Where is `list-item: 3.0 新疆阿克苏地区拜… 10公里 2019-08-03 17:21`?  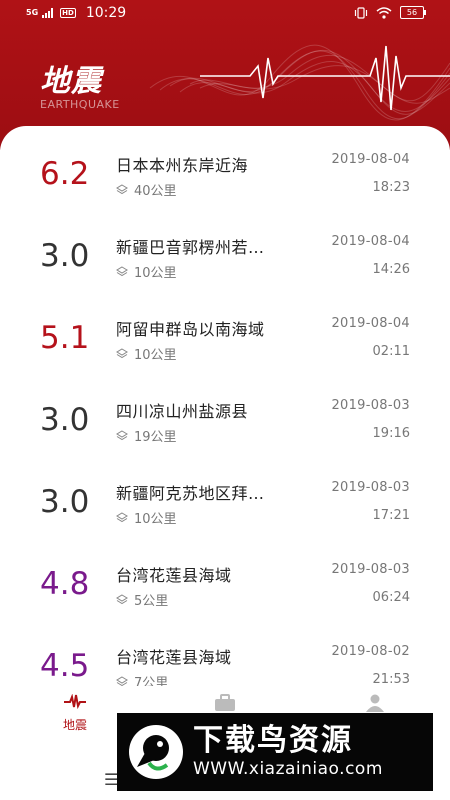
list-item: 3.0 新疆阿克苏地区拜… 10公里 2019-08-03 17:21 is located at coordinates (225, 503).